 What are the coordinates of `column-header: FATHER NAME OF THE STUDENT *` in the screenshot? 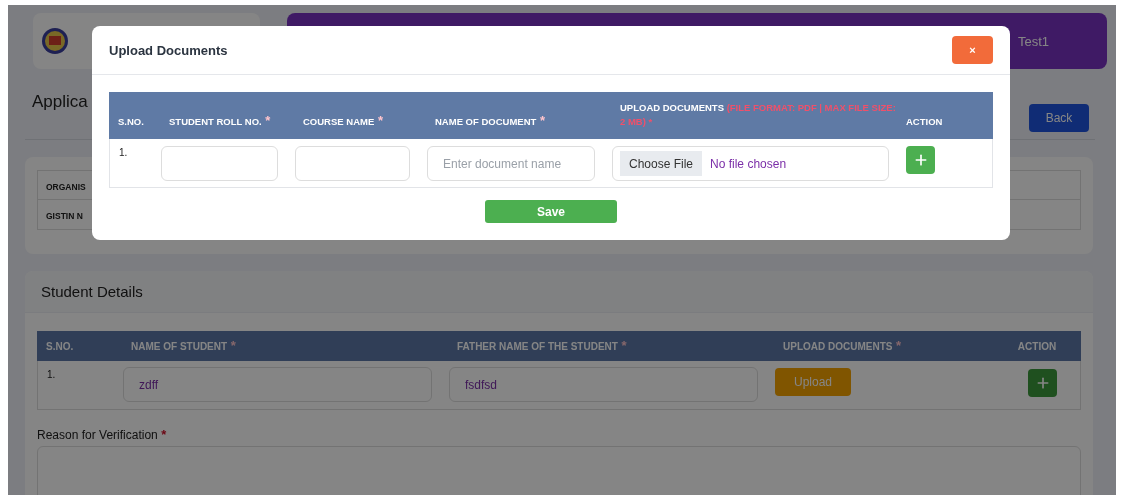 It's located at (542, 346).